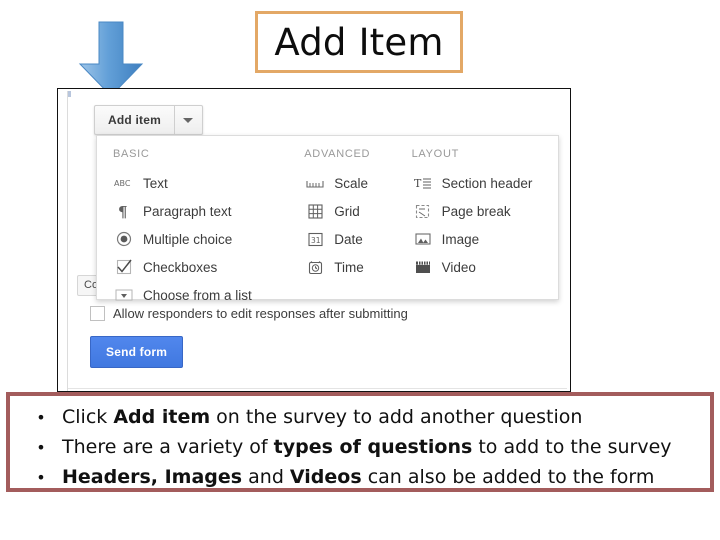  I want to click on page-title: Add Item, so click(359, 42).